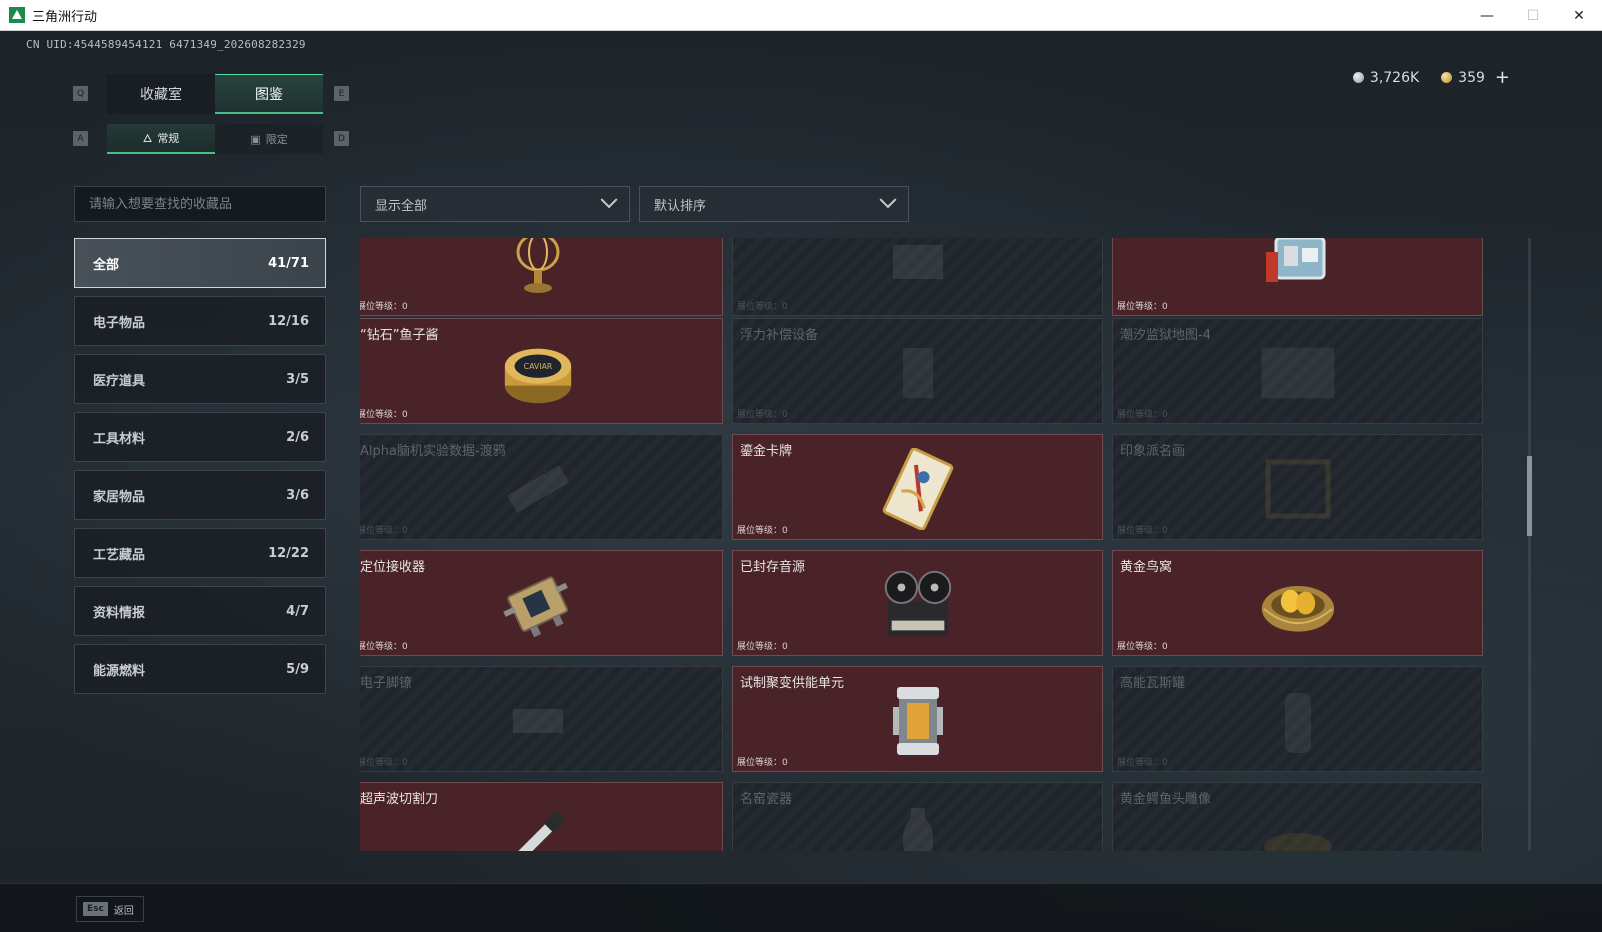 The image size is (1602, 932). What do you see at coordinates (1153, 451) in the screenshot?
I see `card-name: 印象派名画` at bounding box center [1153, 451].